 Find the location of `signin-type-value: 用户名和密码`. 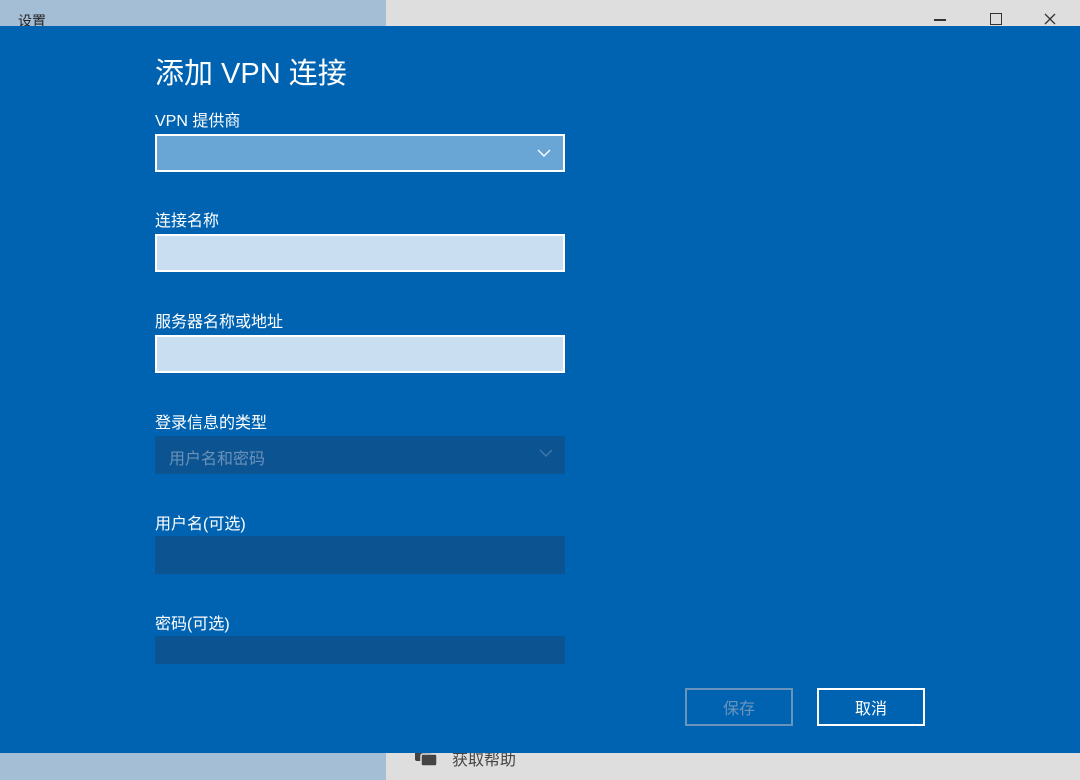

signin-type-value: 用户名和密码 is located at coordinates (217, 459).